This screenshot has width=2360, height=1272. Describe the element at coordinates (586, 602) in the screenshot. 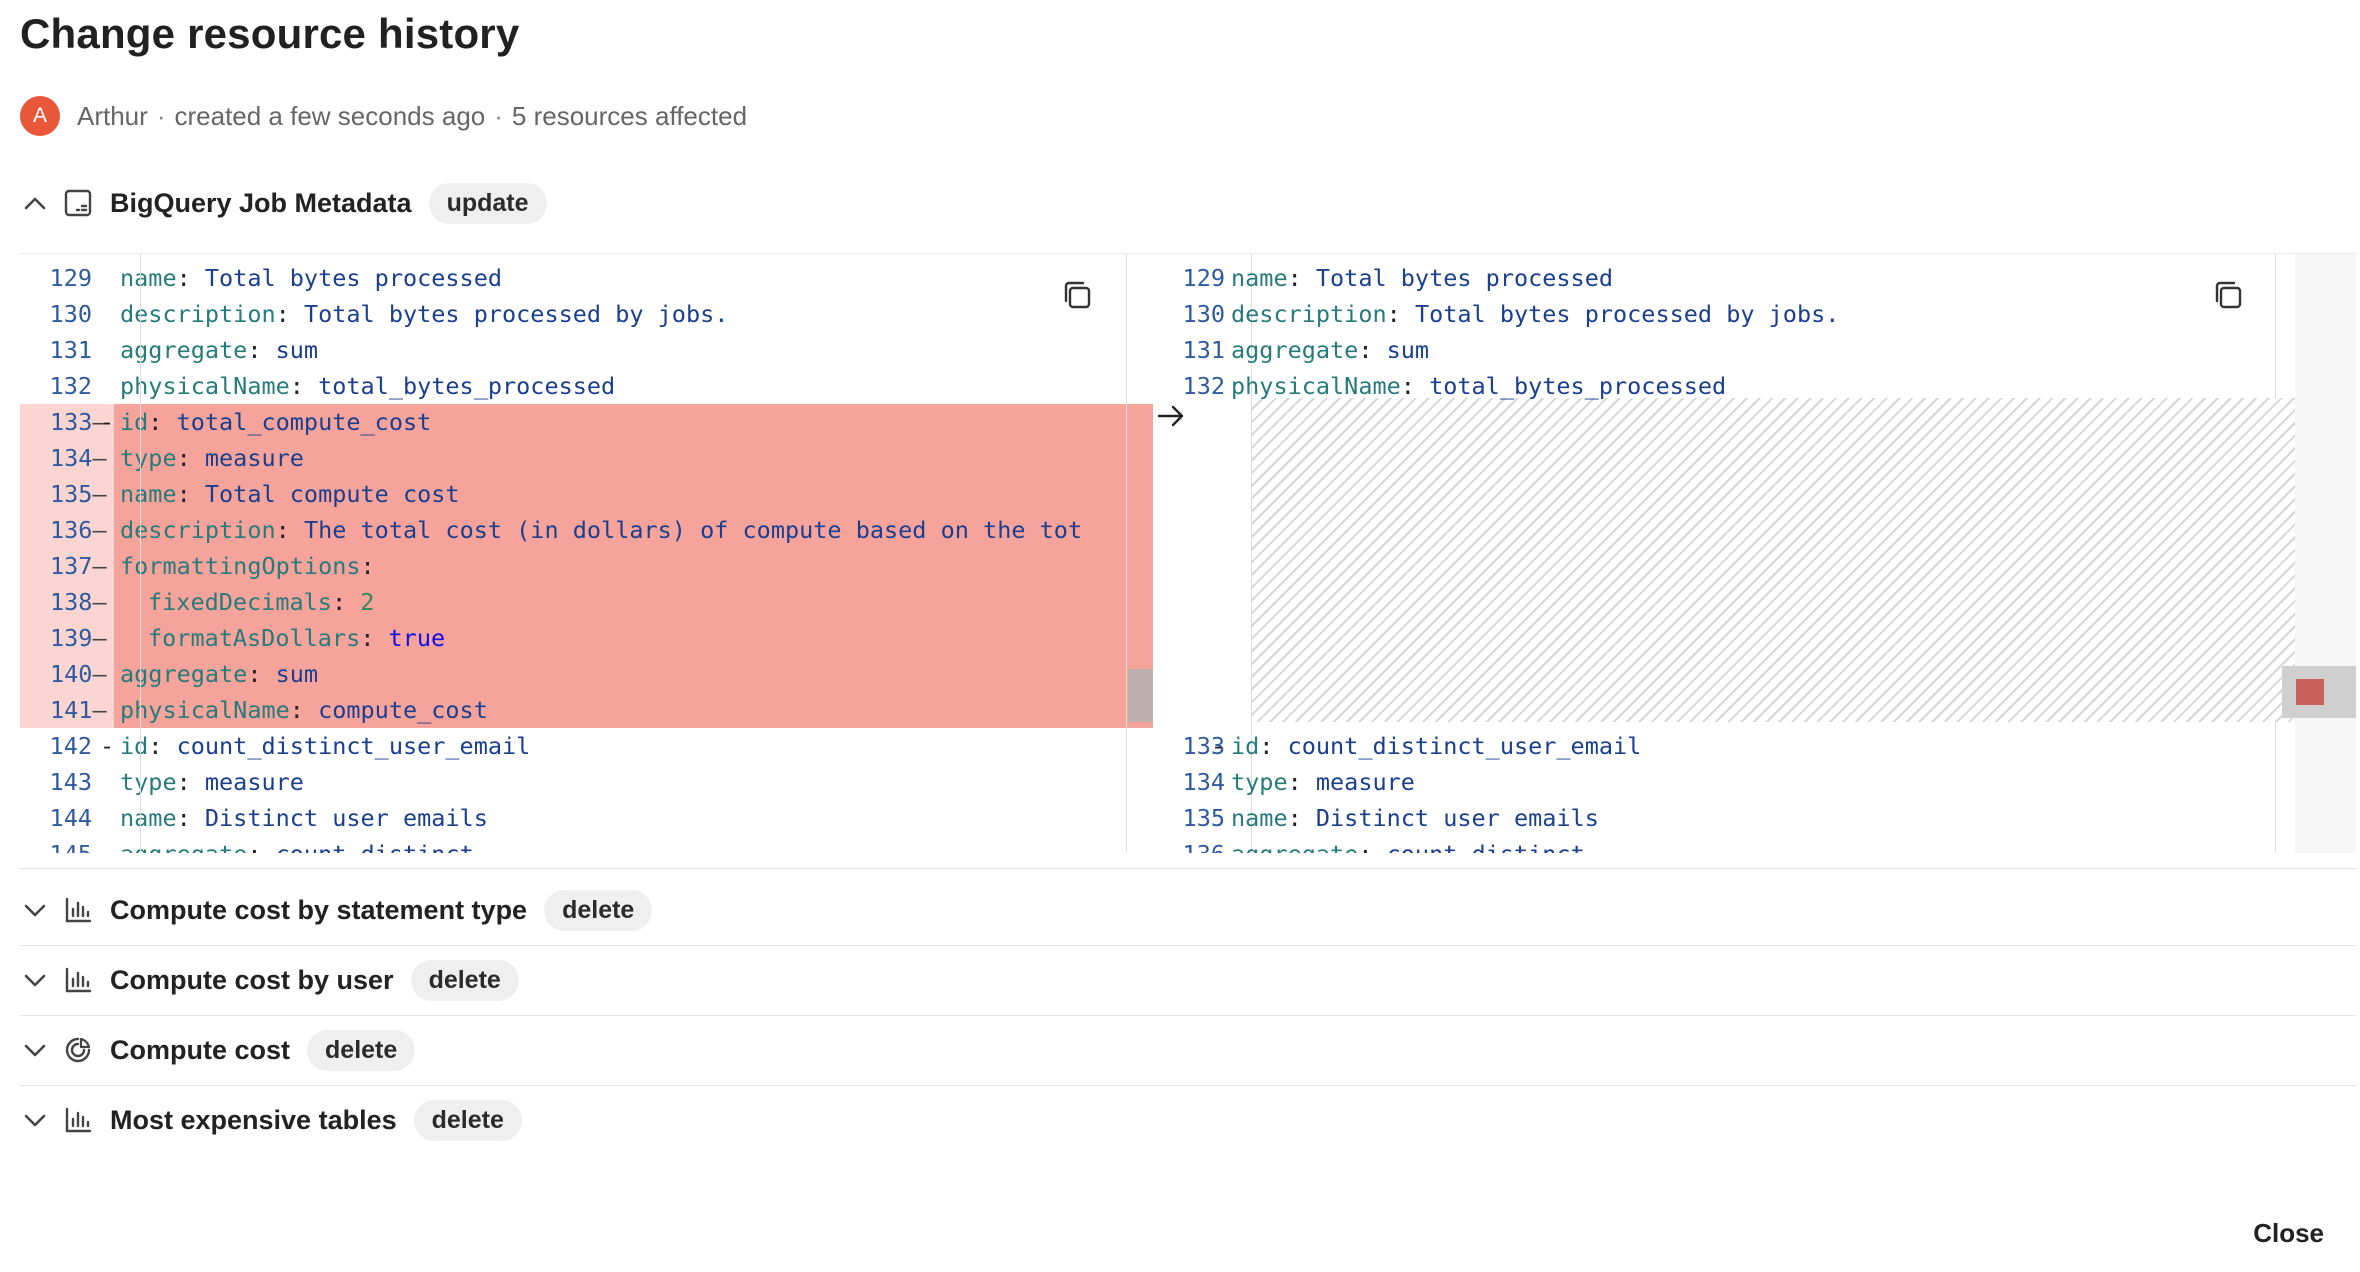

I see `diff-line-removed: 138— fixedDecimals: 2` at that location.